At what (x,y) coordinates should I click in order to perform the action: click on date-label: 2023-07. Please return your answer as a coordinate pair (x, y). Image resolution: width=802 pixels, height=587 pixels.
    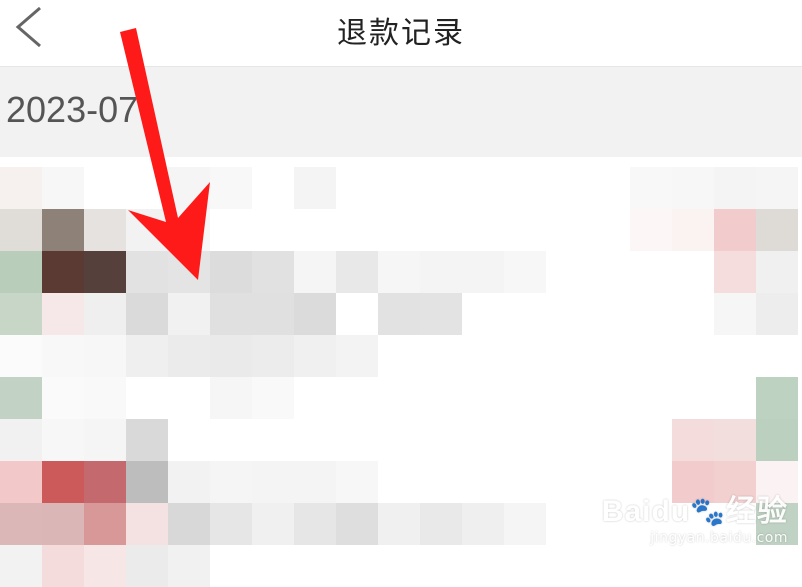
    Looking at the image, I should click on (72, 109).